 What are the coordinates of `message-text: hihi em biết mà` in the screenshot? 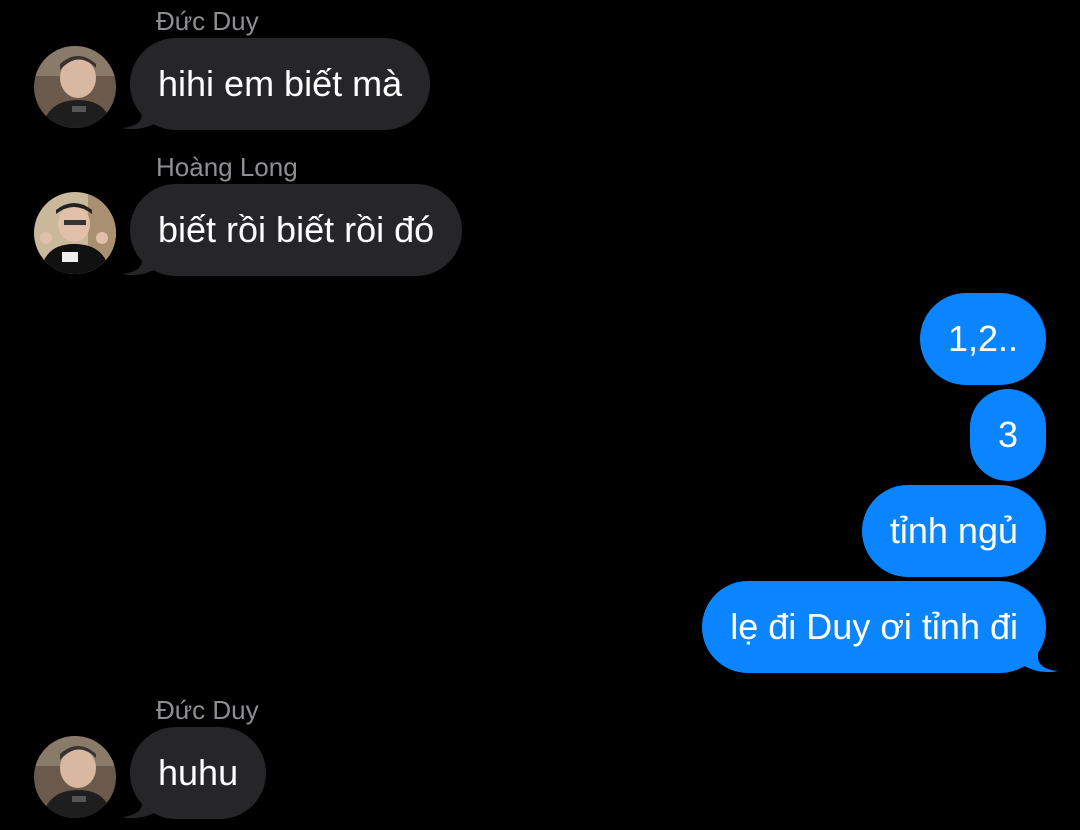 It's located at (280, 83).